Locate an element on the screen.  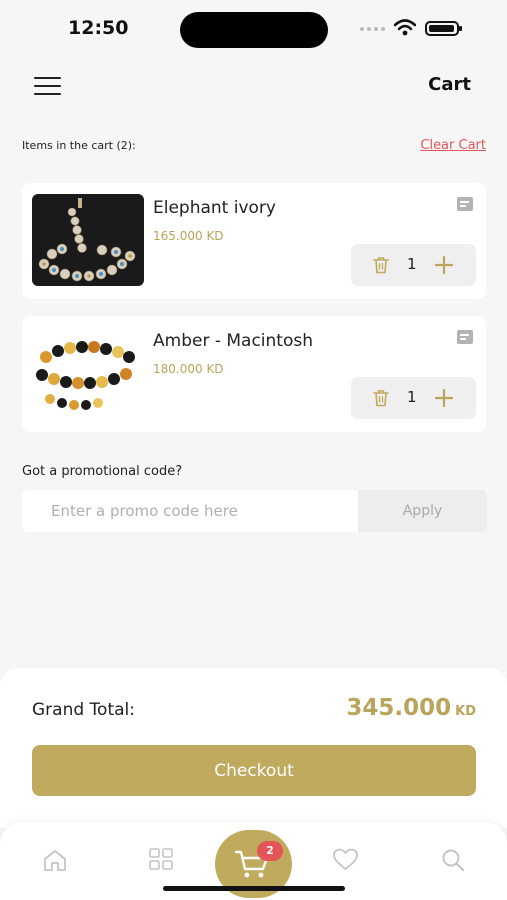
dynamic-island is located at coordinates (254, 30).